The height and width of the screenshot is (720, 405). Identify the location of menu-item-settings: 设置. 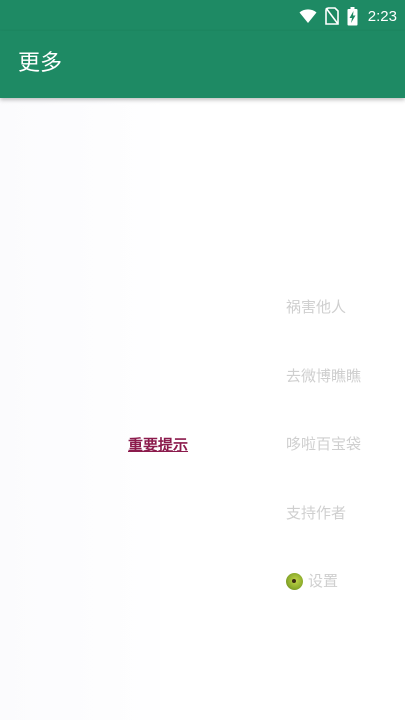
(312, 581).